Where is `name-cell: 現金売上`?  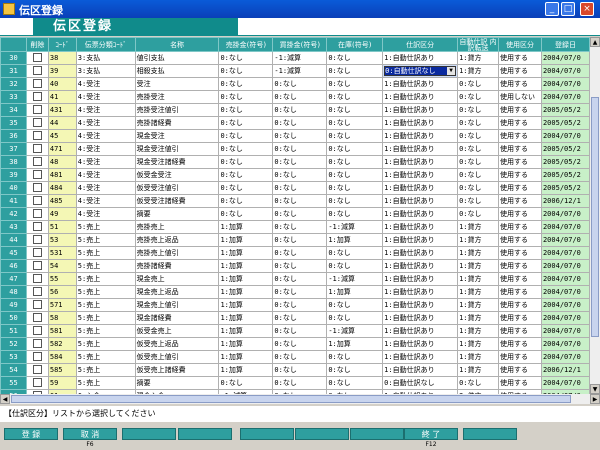
name-cell: 現金売上 is located at coordinates (177, 279).